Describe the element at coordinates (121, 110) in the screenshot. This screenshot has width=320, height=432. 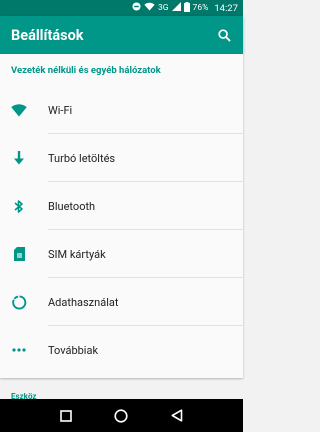
I see `setting-wifi: Wi-Fi` at that location.